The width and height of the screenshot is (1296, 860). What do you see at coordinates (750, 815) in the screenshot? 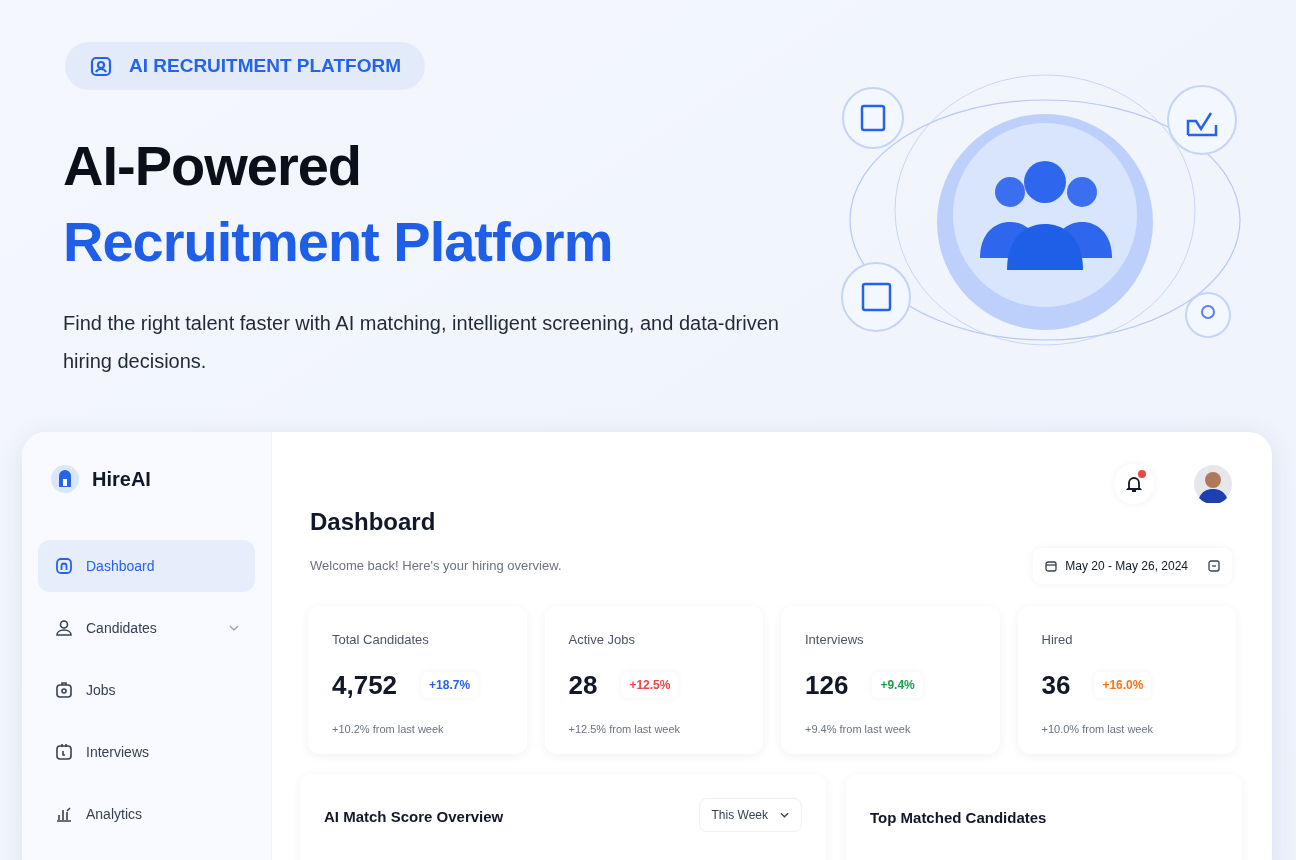
I see `period-dropdown: This Week` at bounding box center [750, 815].